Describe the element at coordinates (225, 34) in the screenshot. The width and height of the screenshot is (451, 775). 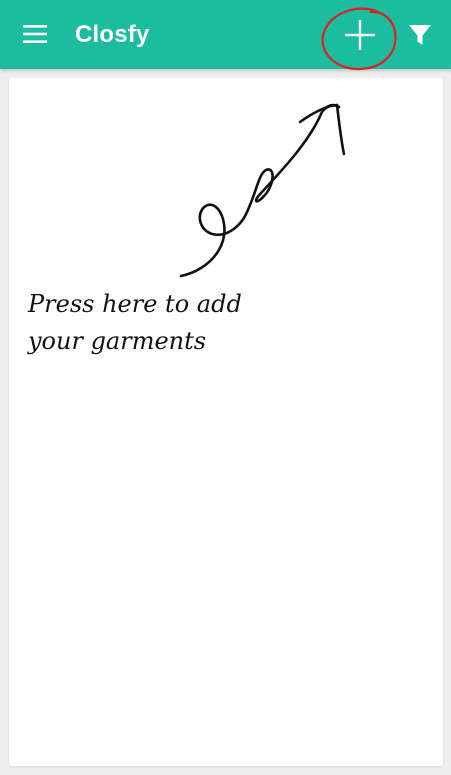
I see `app-bar: Closfy` at that location.